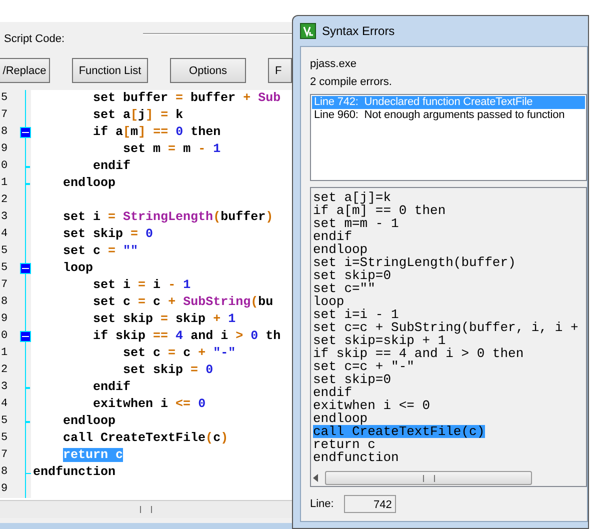  I want to click on error-item: Line 960: Not enough arguments passed to function, so click(448, 115).